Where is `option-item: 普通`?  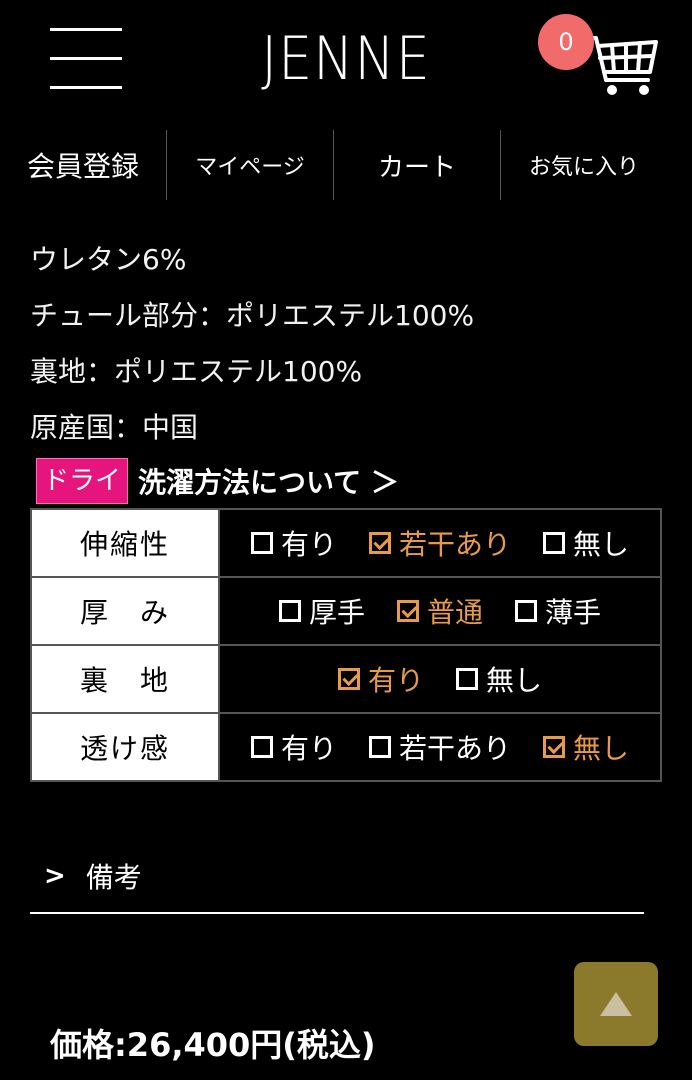 option-item: 普通 is located at coordinates (439, 611).